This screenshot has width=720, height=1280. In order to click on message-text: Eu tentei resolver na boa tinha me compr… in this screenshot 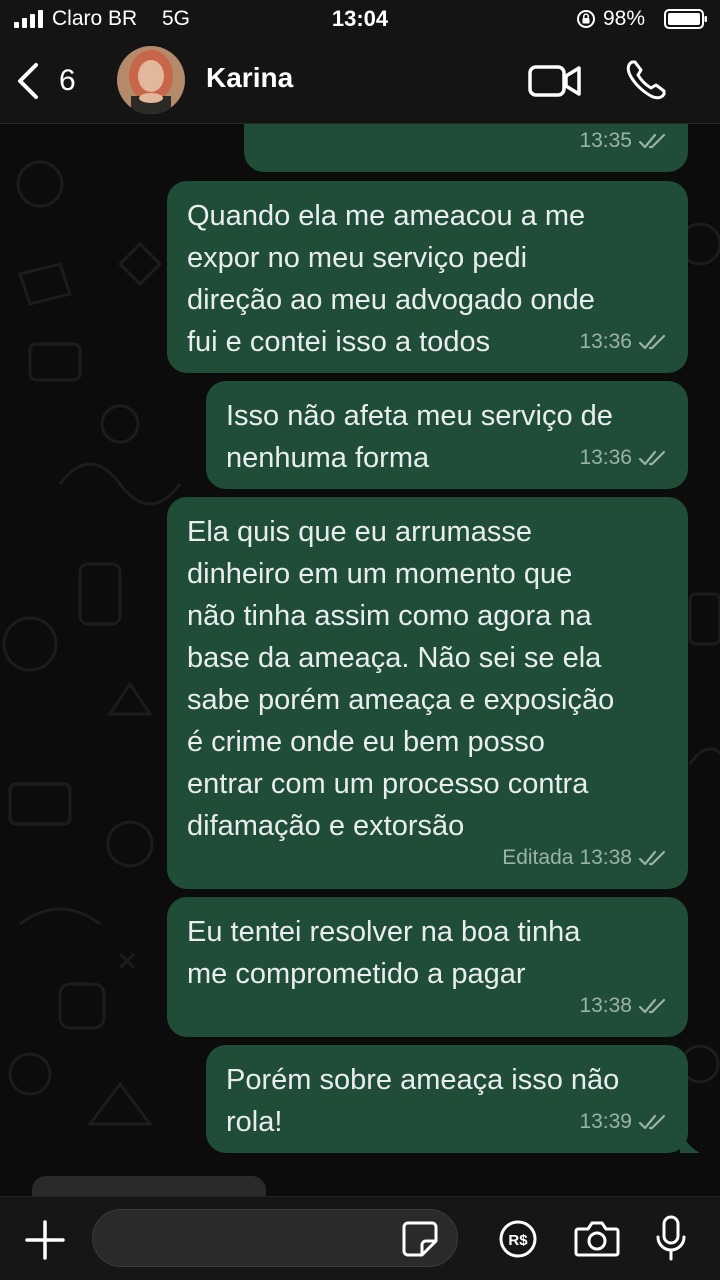, I will do `click(384, 953)`.